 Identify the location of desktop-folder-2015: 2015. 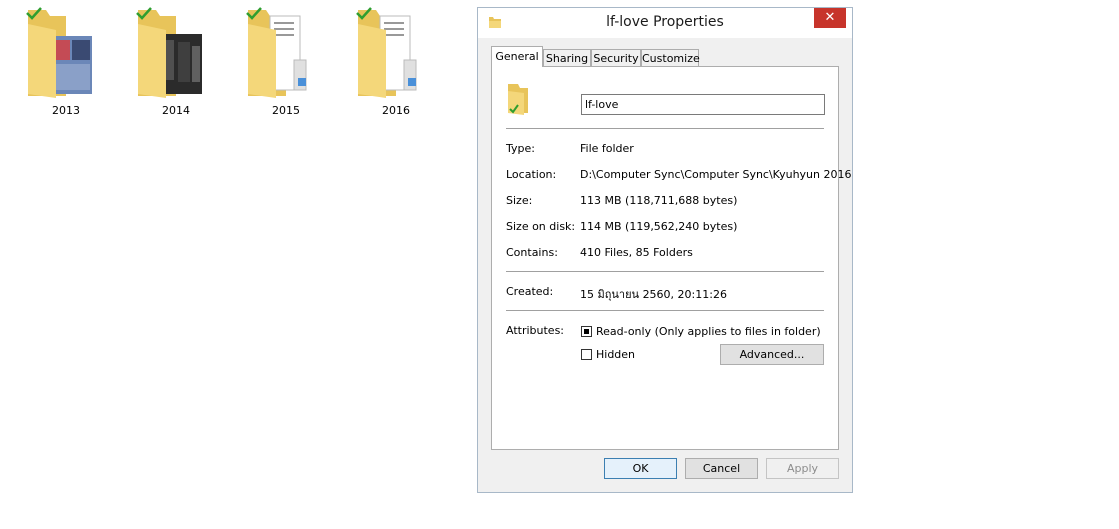
(296, 62).